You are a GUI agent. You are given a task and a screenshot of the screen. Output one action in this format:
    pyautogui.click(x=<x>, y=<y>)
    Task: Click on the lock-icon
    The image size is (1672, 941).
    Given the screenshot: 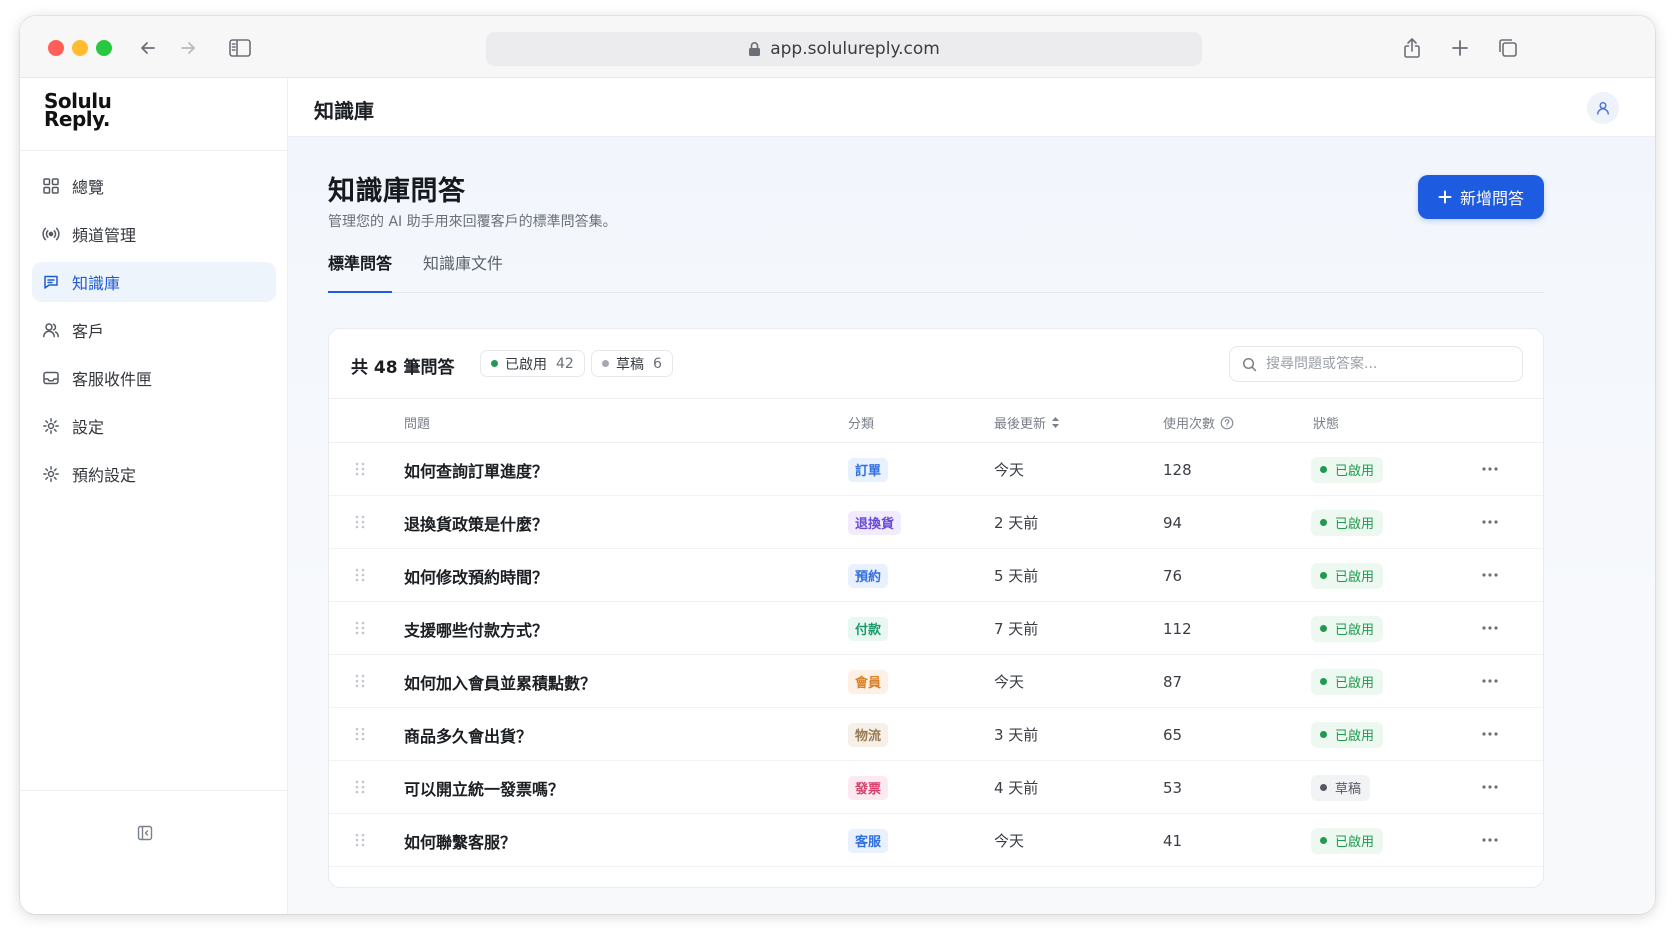 What is the action you would take?
    pyautogui.click(x=755, y=49)
    